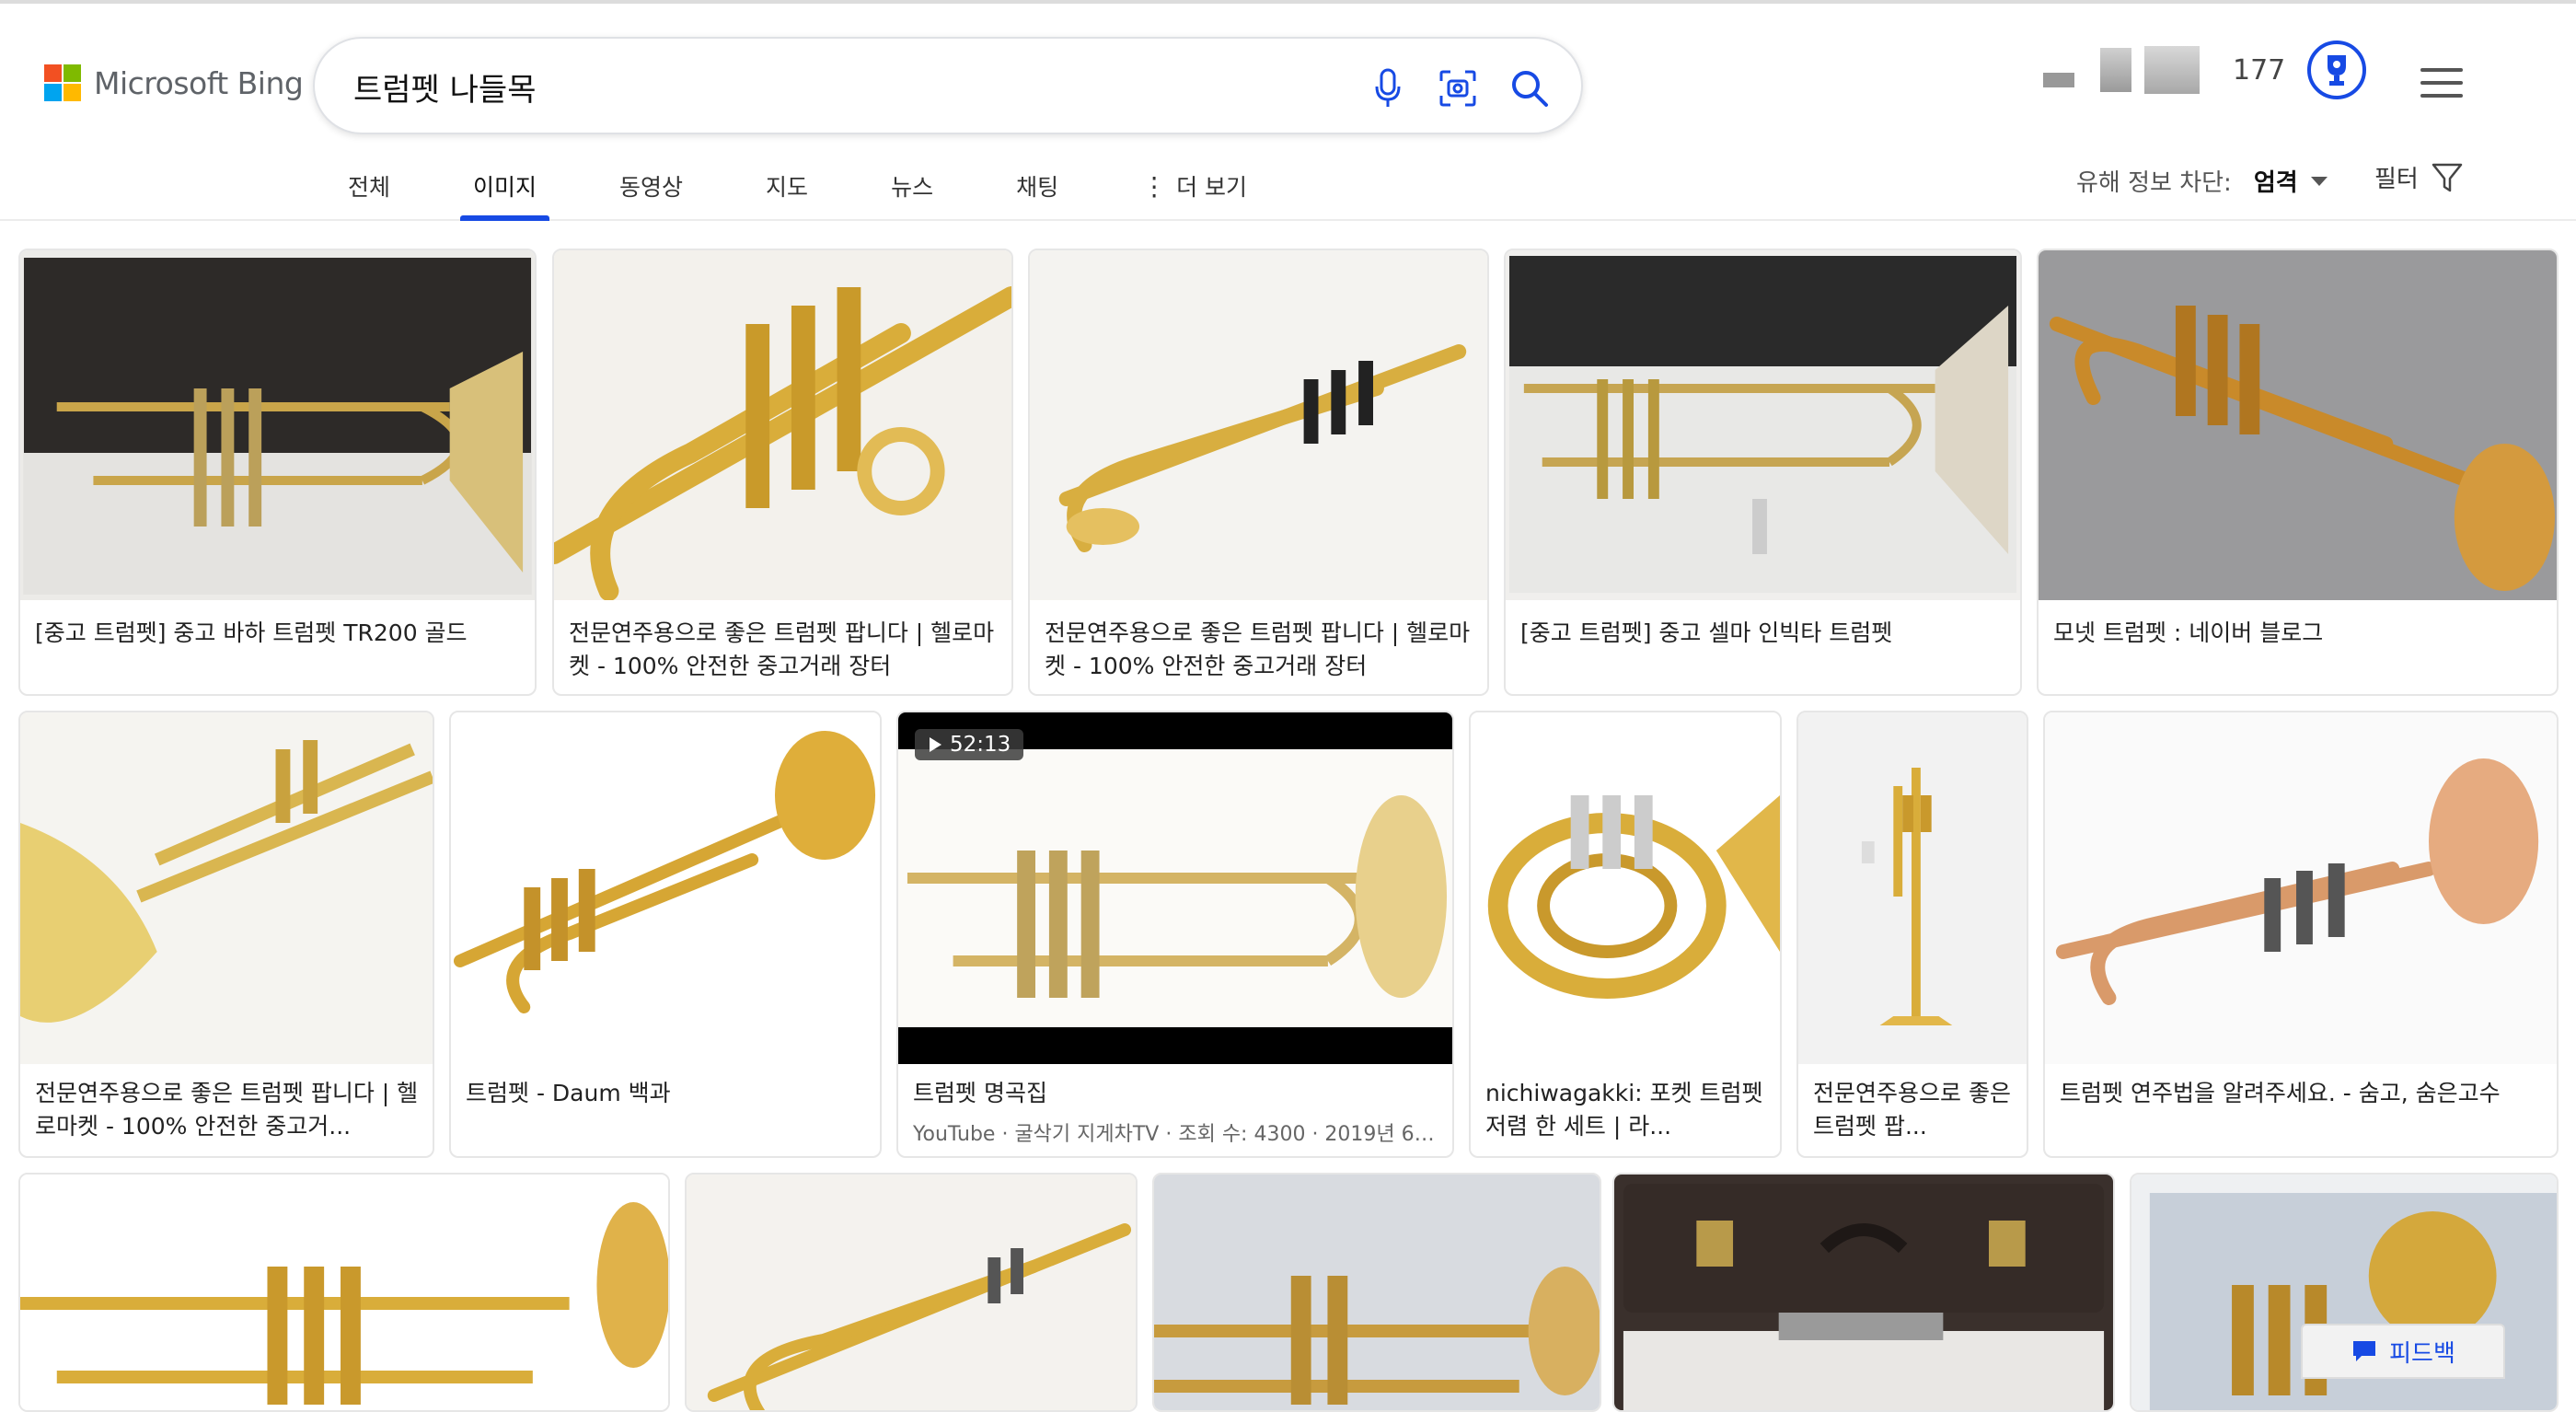  What do you see at coordinates (651, 190) in the screenshot?
I see `tab-videos: 동영상` at bounding box center [651, 190].